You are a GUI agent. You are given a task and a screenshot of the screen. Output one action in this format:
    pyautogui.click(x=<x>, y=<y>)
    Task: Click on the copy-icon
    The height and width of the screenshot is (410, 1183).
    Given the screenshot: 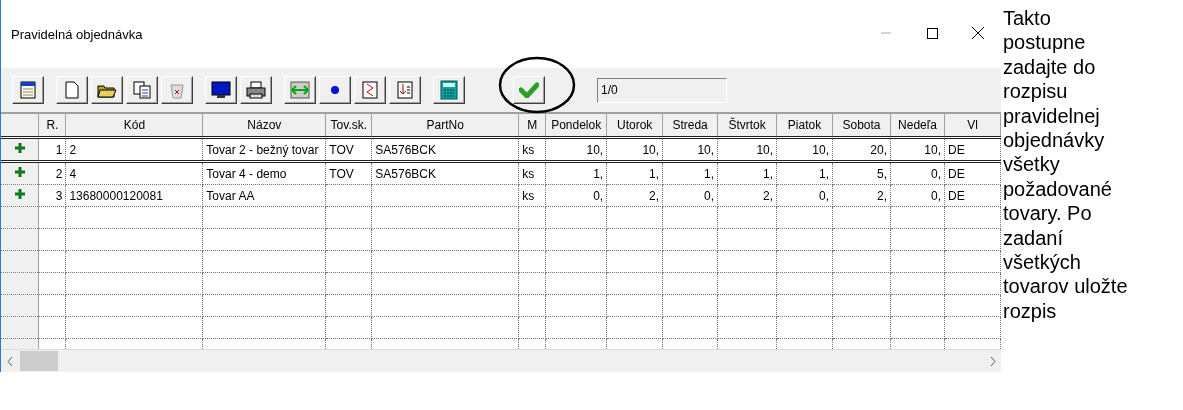 What is the action you would take?
    pyautogui.click(x=142, y=90)
    